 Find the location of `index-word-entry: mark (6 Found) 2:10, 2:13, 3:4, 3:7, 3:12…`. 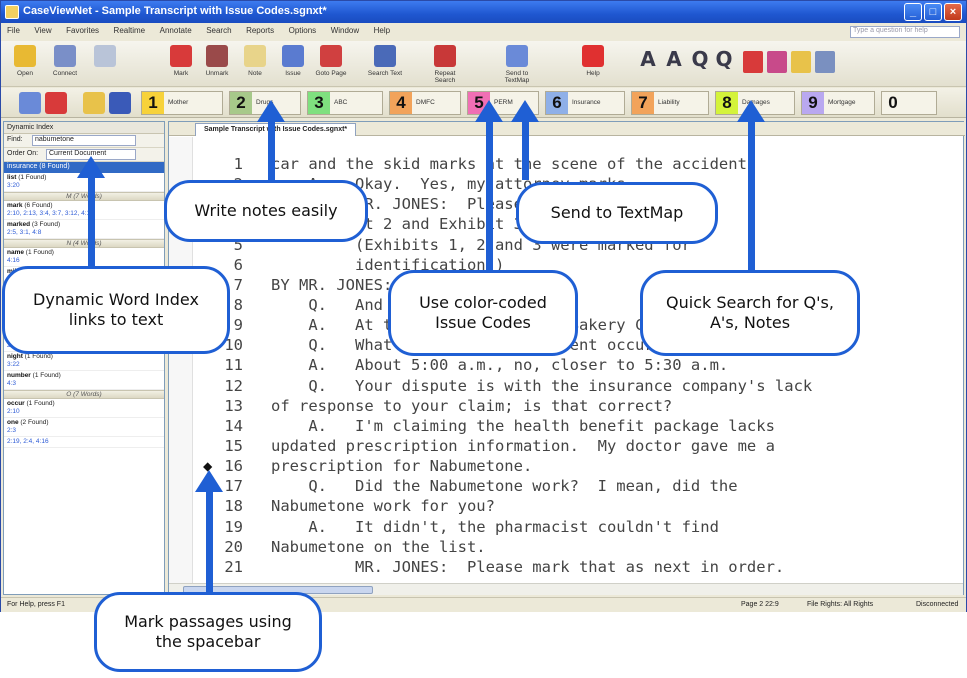

index-word-entry: mark (6 Found) 2:10, 2:13, 3:4, 3:7, 3:12… is located at coordinates (84, 210).